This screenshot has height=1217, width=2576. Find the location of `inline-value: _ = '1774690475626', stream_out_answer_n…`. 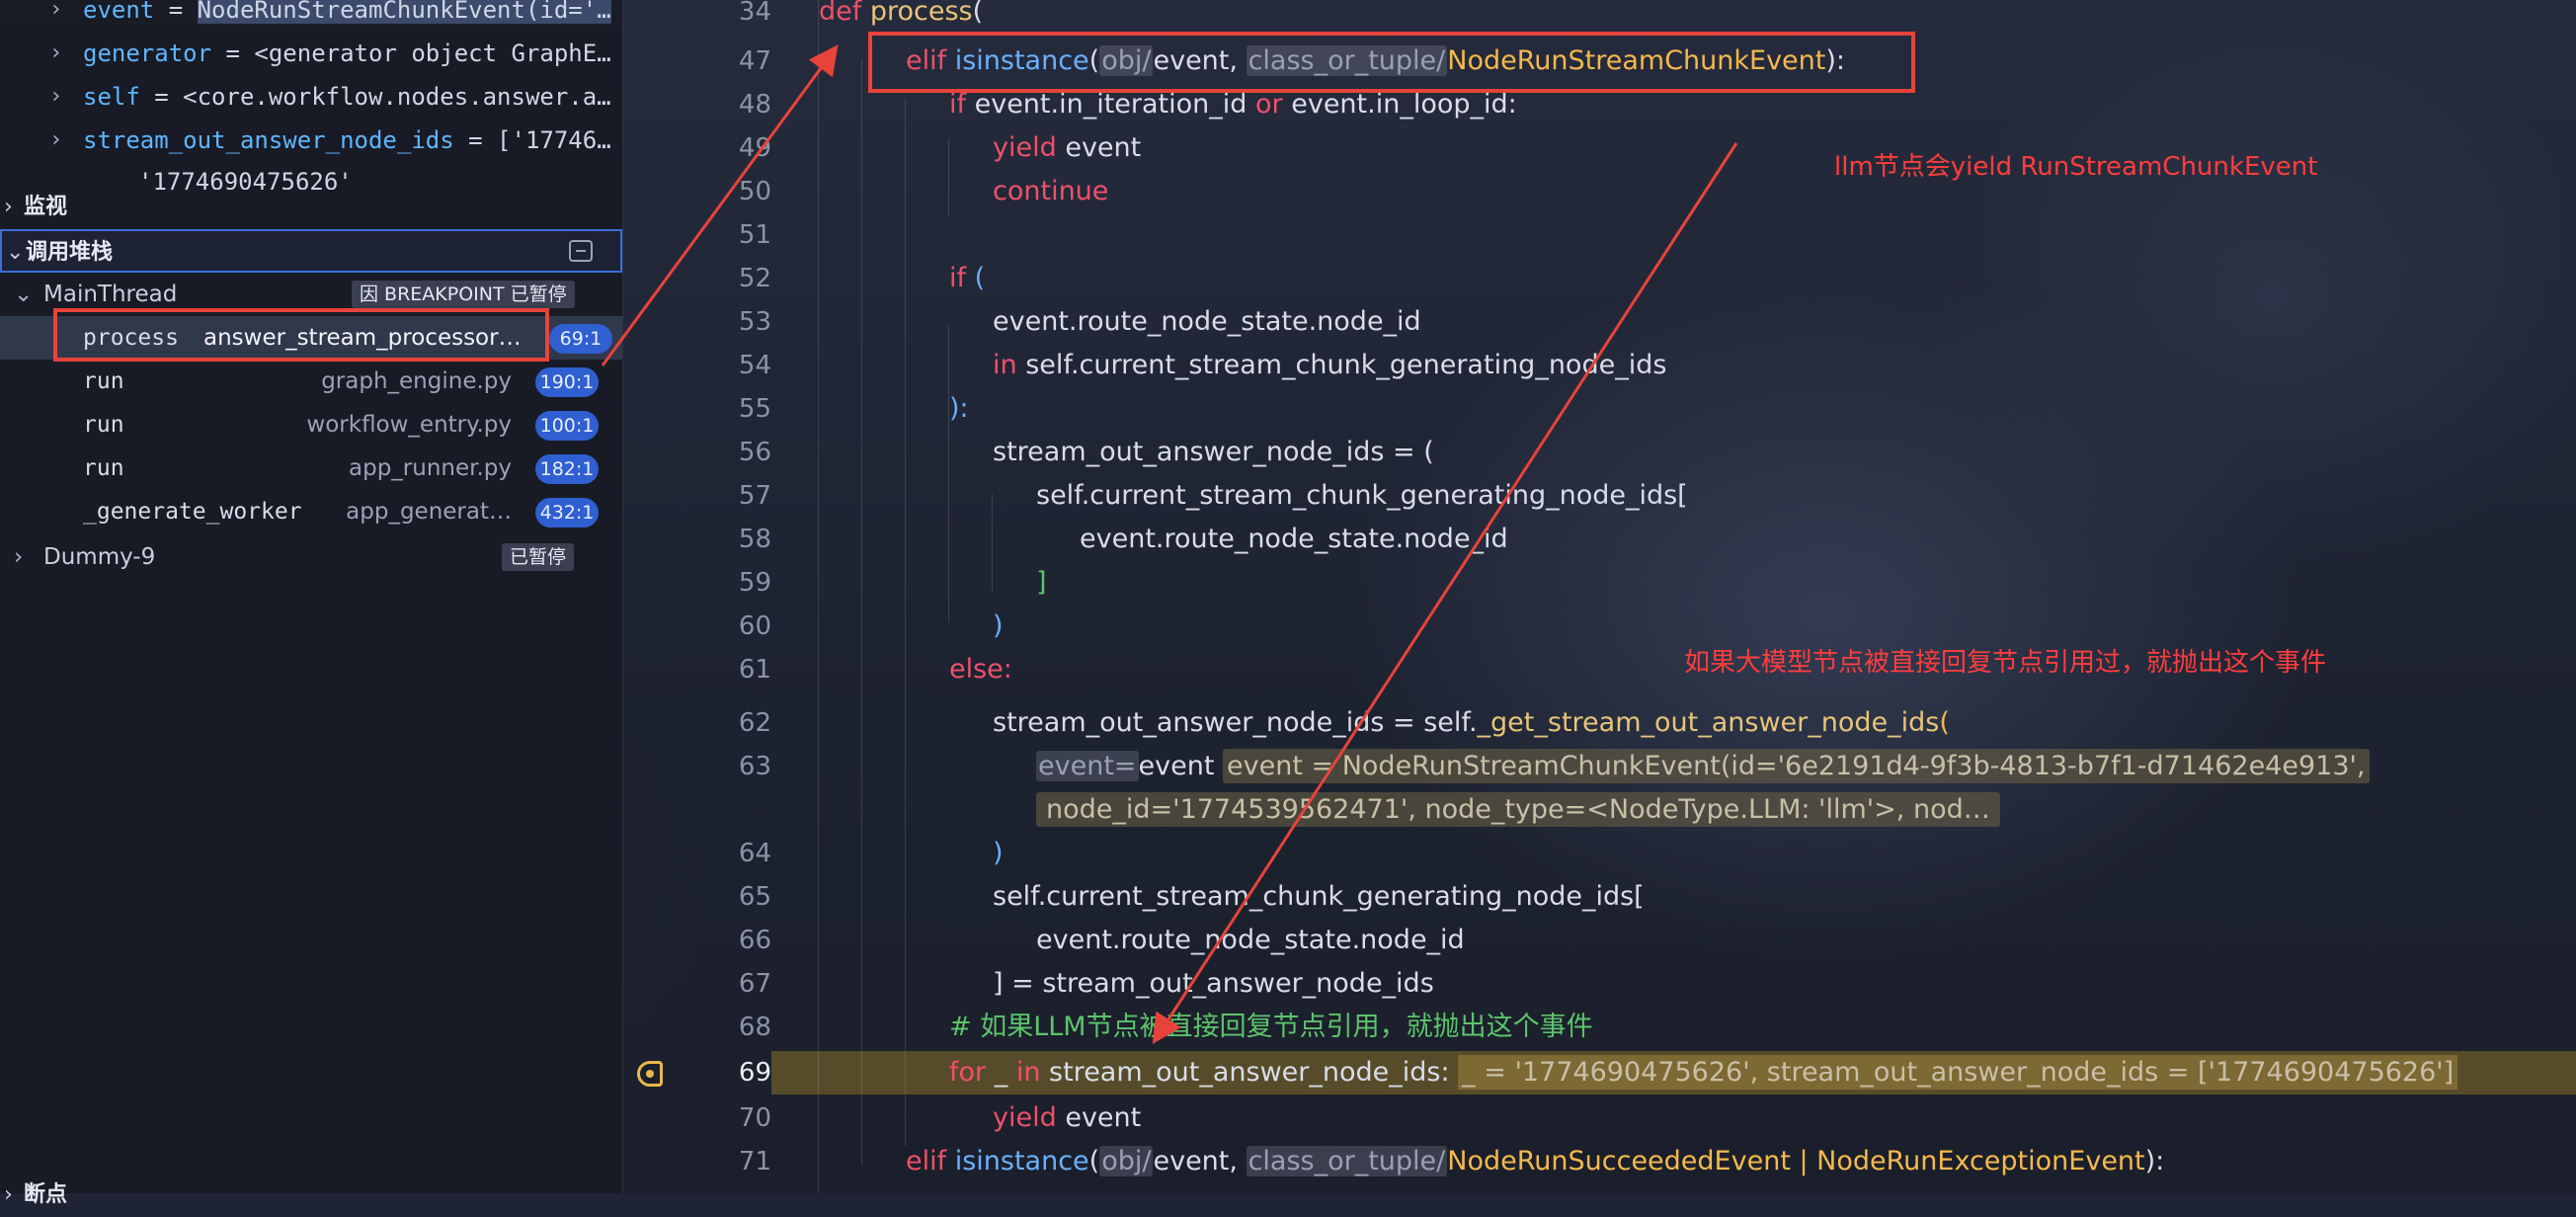

inline-value: _ = '1774690475626', stream_out_answer_n… is located at coordinates (1958, 1072).